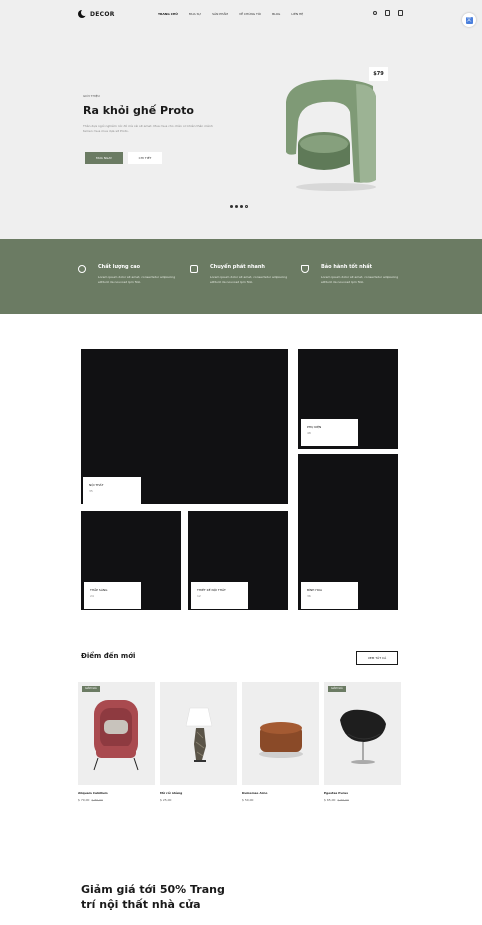  Describe the element at coordinates (238, 560) in the screenshot. I see `category-tile-interior-design: THIẾT KẾ NỘI THẤT 12` at that location.